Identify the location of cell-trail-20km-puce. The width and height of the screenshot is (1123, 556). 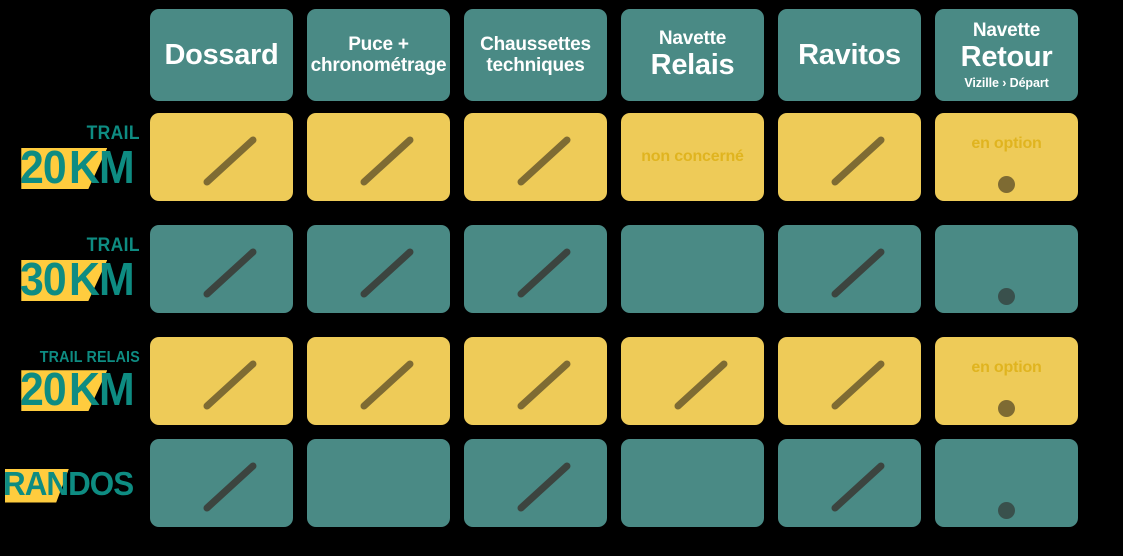
(378, 157).